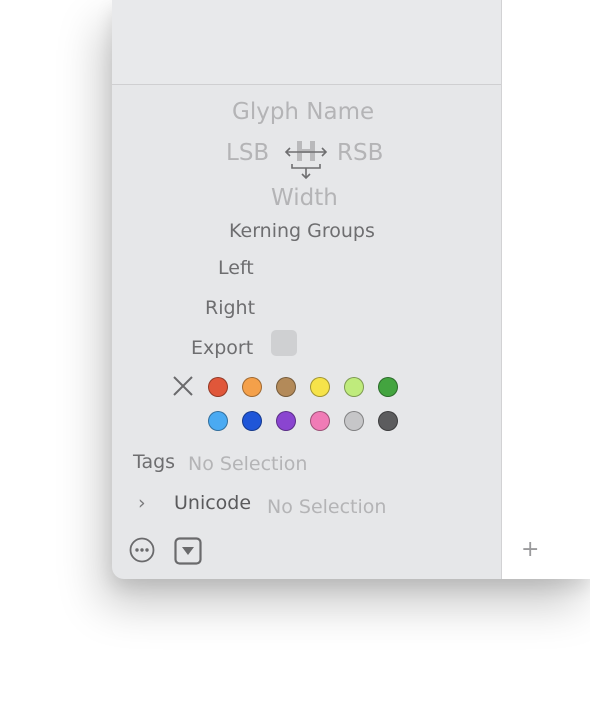 The image size is (590, 728). What do you see at coordinates (284, 343) in the screenshot?
I see `export-checkbox` at bounding box center [284, 343].